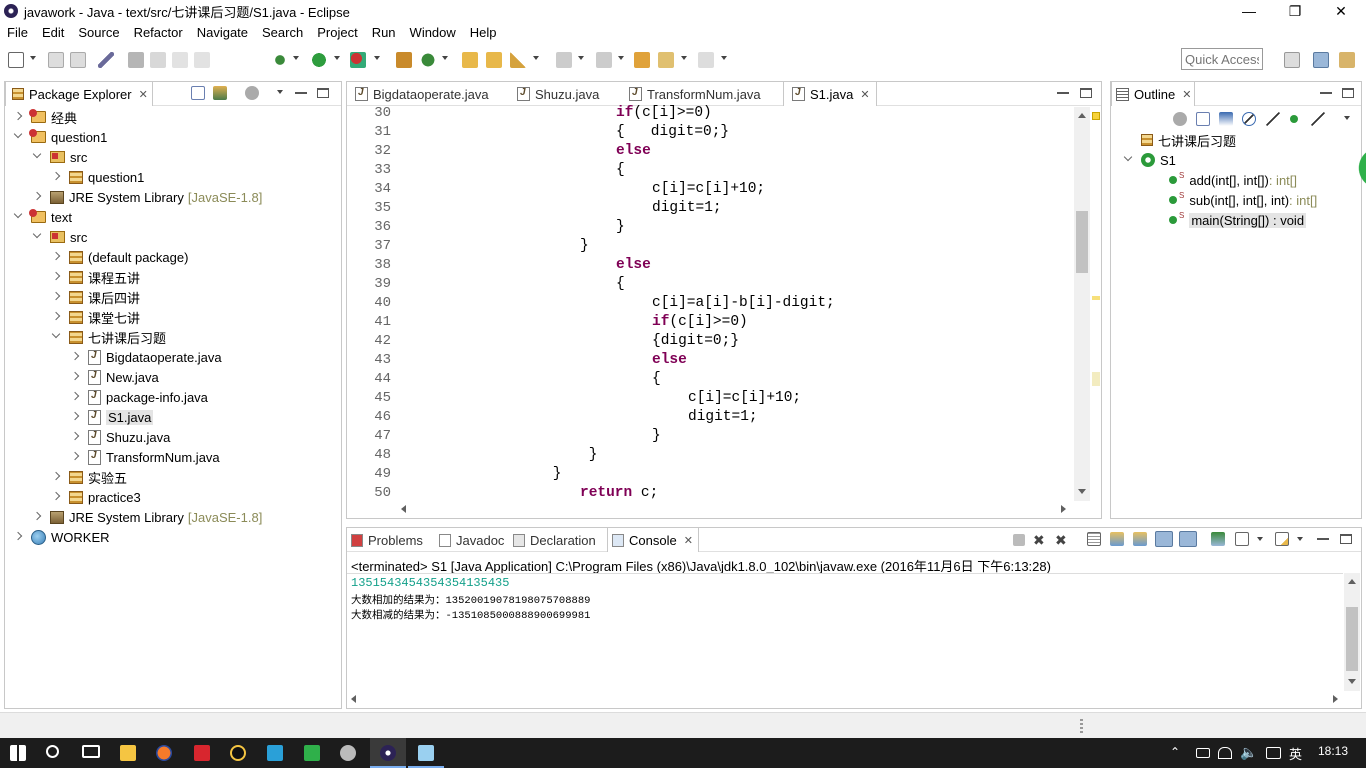 The height and width of the screenshot is (768, 1366). What do you see at coordinates (564, 60) in the screenshot?
I see `next-annotation-icon` at bounding box center [564, 60].